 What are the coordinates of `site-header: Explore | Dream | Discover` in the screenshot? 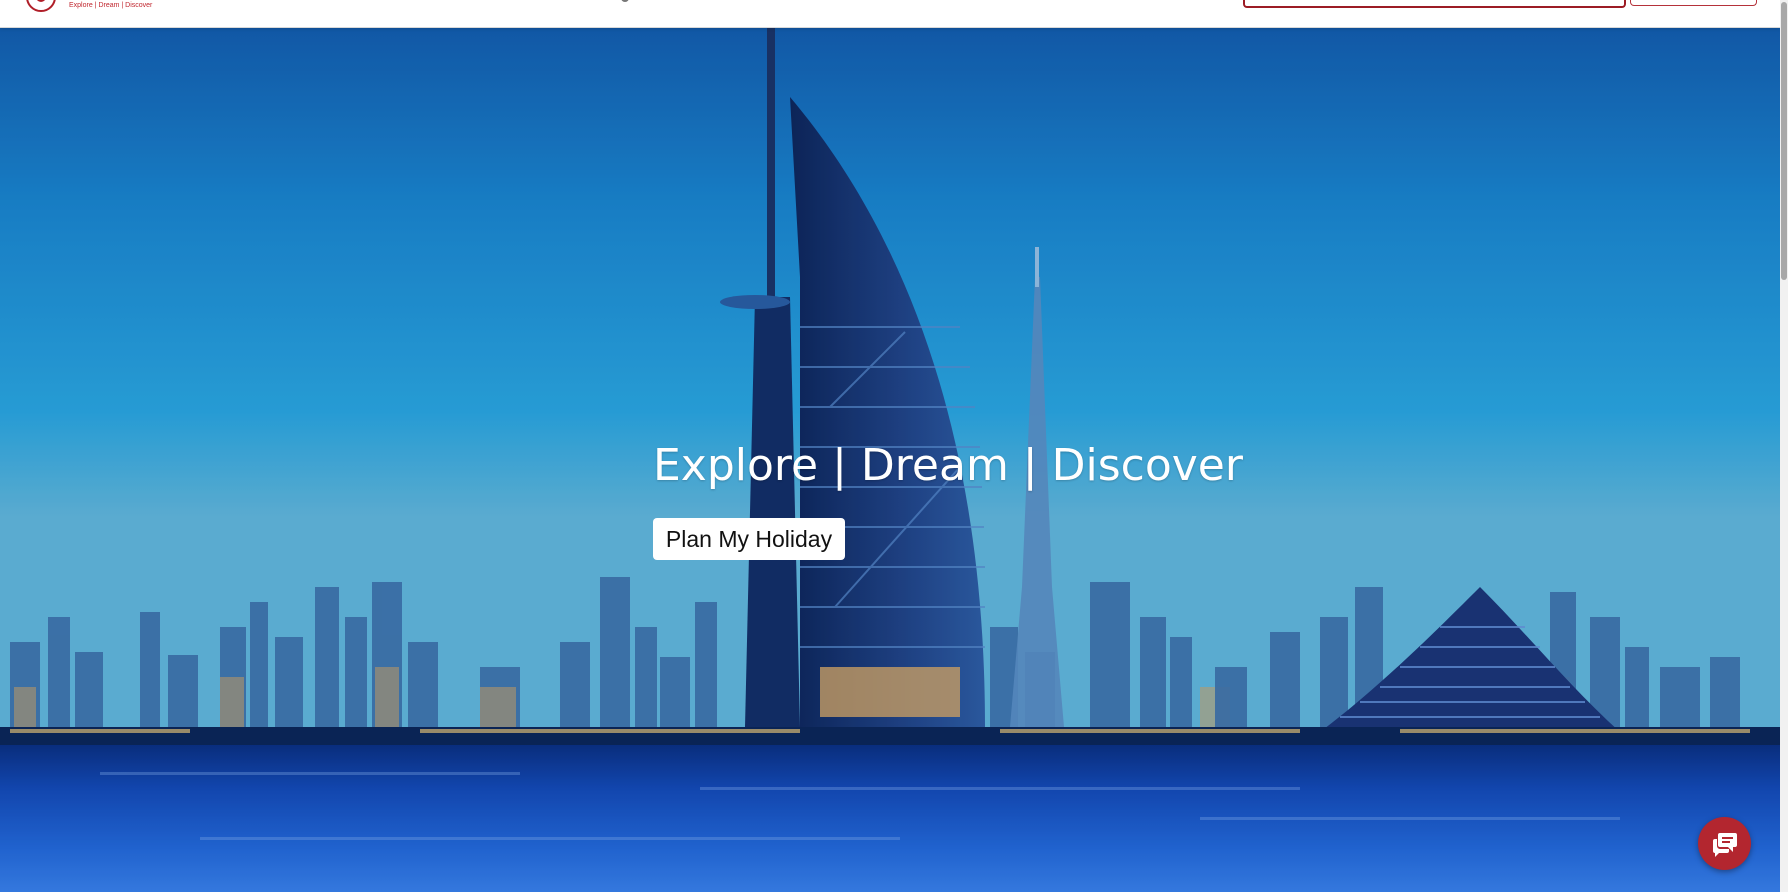 It's located at (890, 14).